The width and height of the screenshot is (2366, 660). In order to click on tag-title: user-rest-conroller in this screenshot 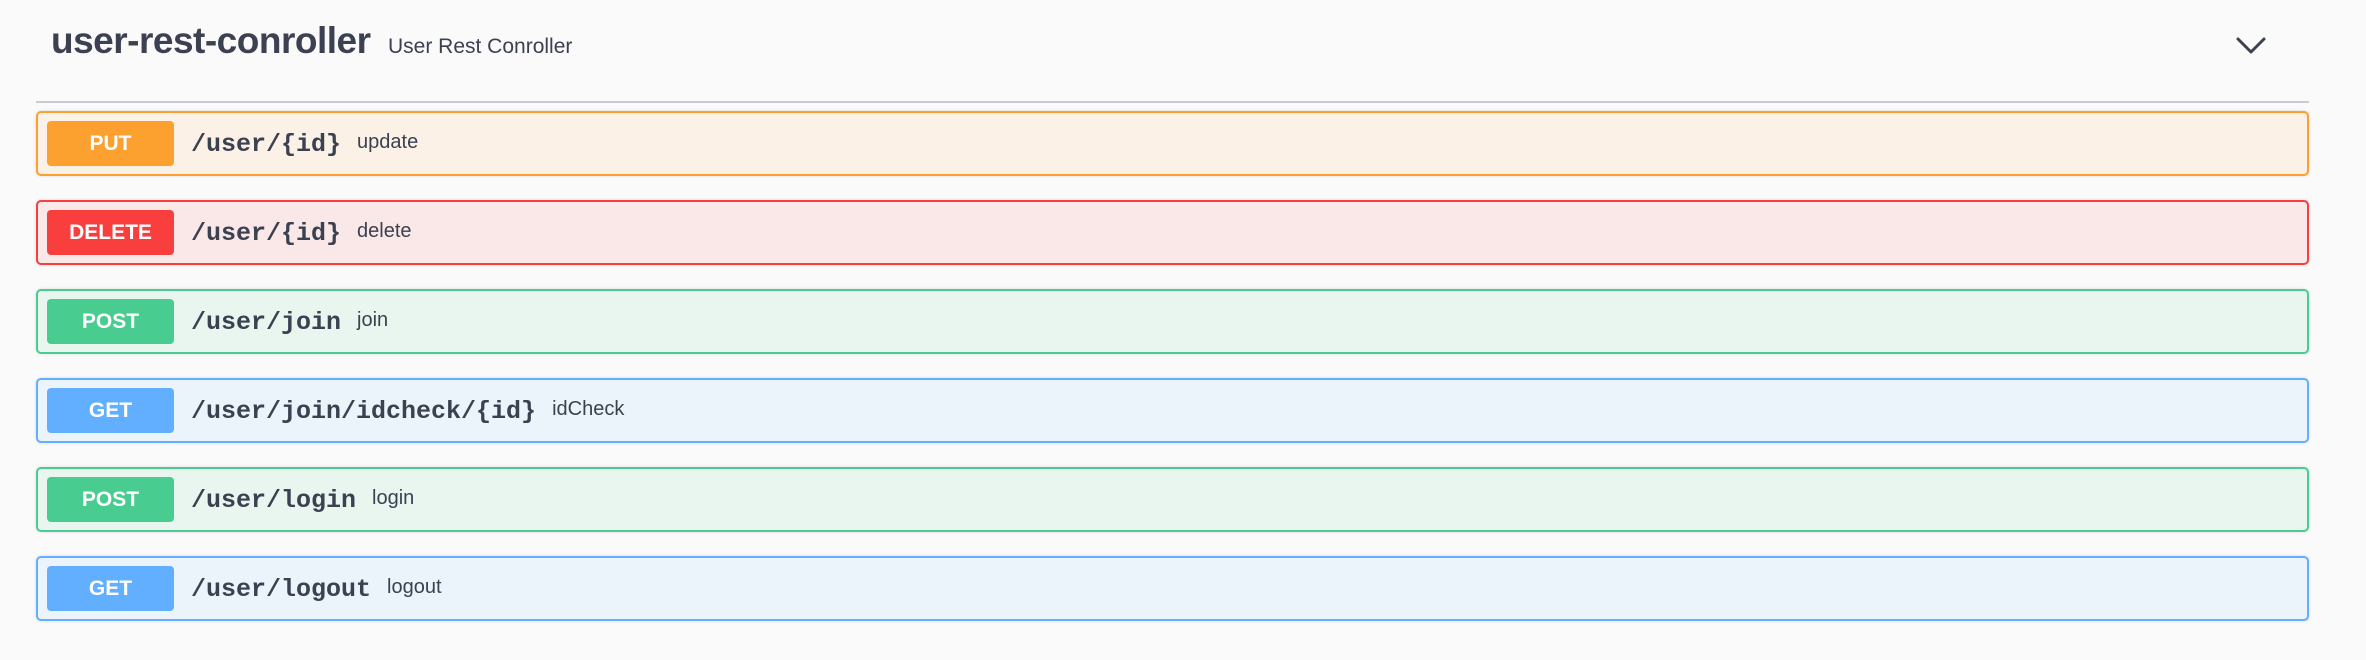, I will do `click(211, 41)`.